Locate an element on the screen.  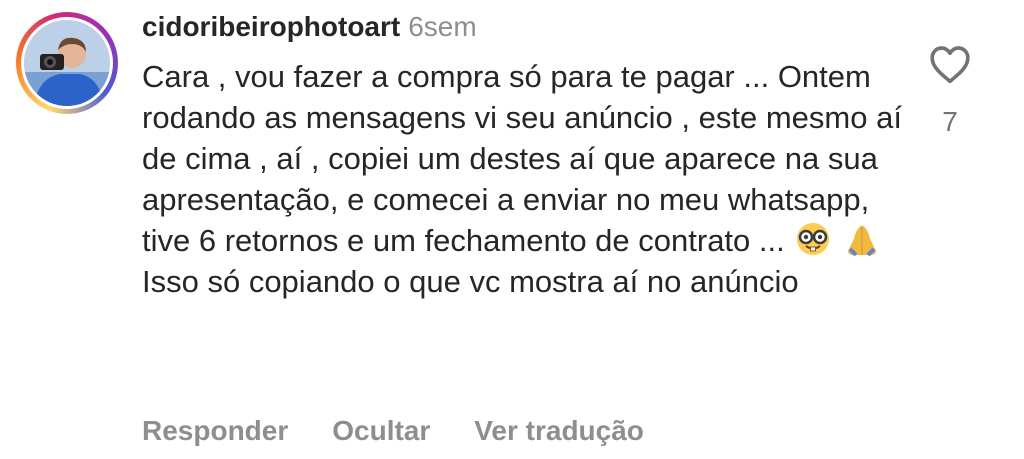
username: cidoribeirophotoart is located at coordinates (271, 26).